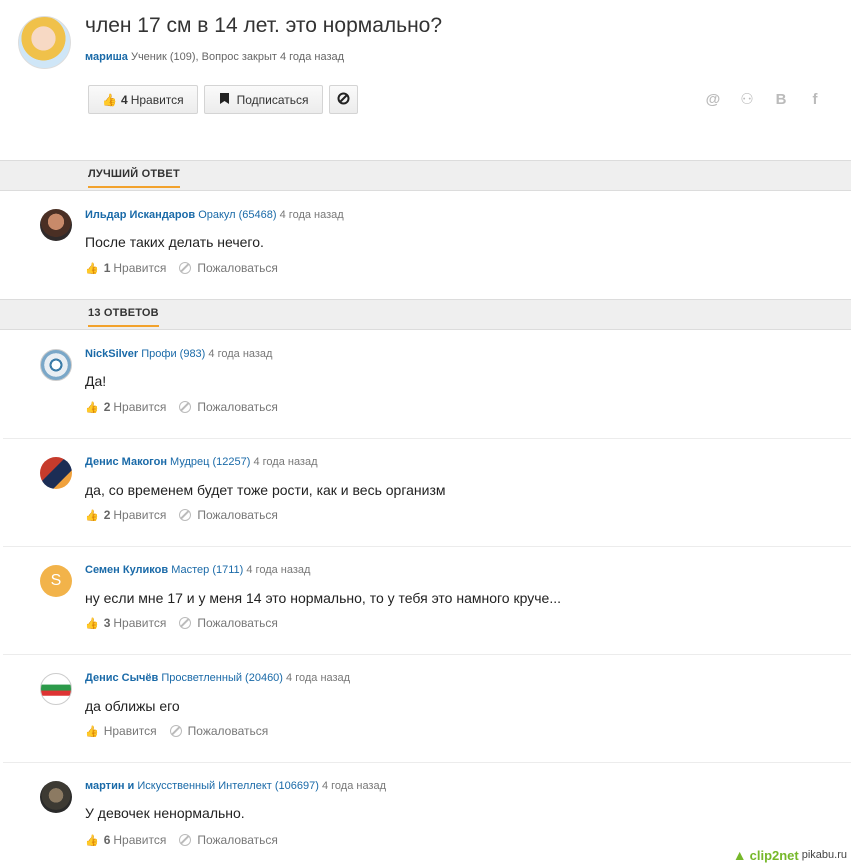  Describe the element at coordinates (272, 99) in the screenshot. I see `subscribe-label: Подписаться` at that location.